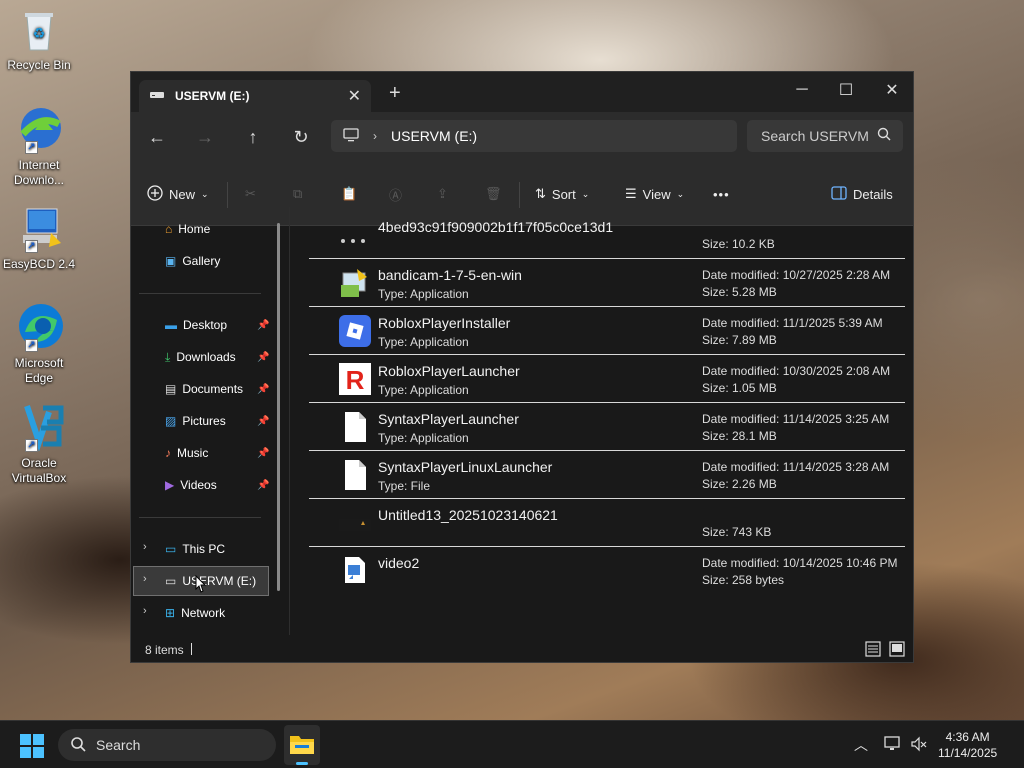  What do you see at coordinates (198, 485) in the screenshot?
I see `nav-item-label: Videos` at bounding box center [198, 485].